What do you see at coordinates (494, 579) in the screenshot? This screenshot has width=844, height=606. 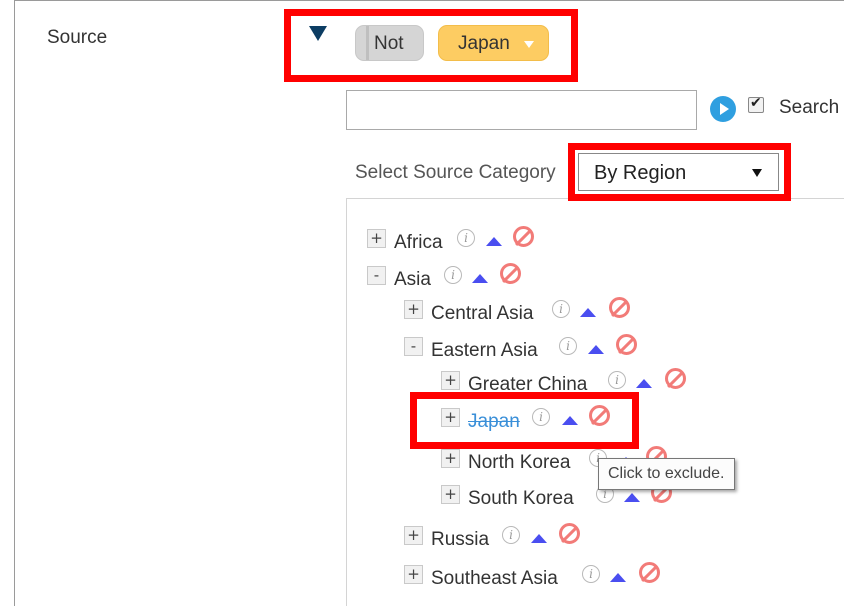 I see `tree-node-label: Southeast Asia` at bounding box center [494, 579].